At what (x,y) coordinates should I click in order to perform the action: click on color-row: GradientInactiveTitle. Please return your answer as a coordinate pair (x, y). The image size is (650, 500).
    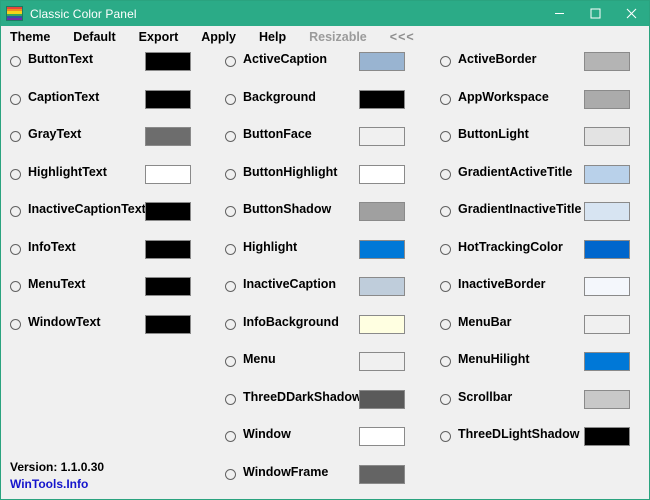
    Looking at the image, I should click on (540, 217).